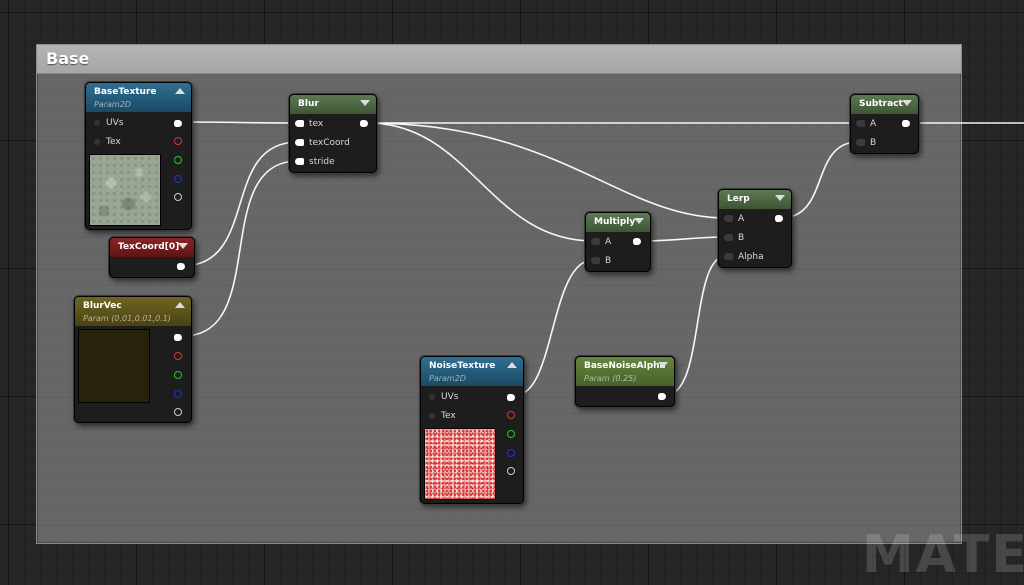 This screenshot has width=1024, height=585. I want to click on input-pin-texcoord-icon, so click(299, 142).